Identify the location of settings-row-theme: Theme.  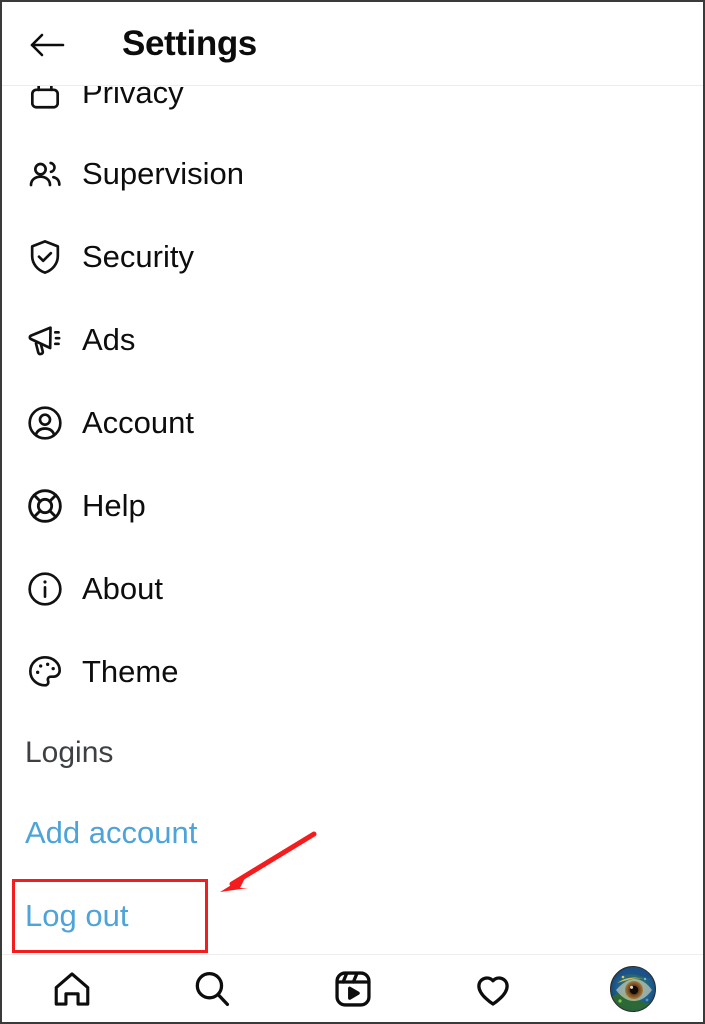
(352, 671).